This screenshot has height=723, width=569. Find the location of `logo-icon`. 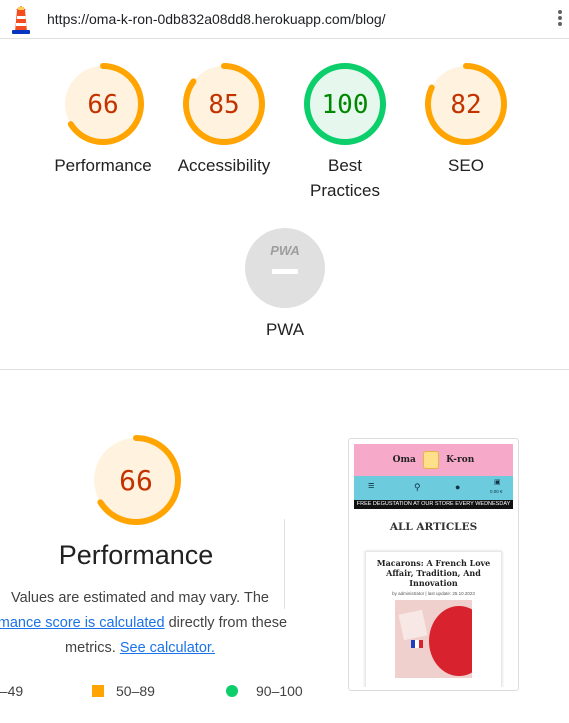

logo-icon is located at coordinates (431, 459).